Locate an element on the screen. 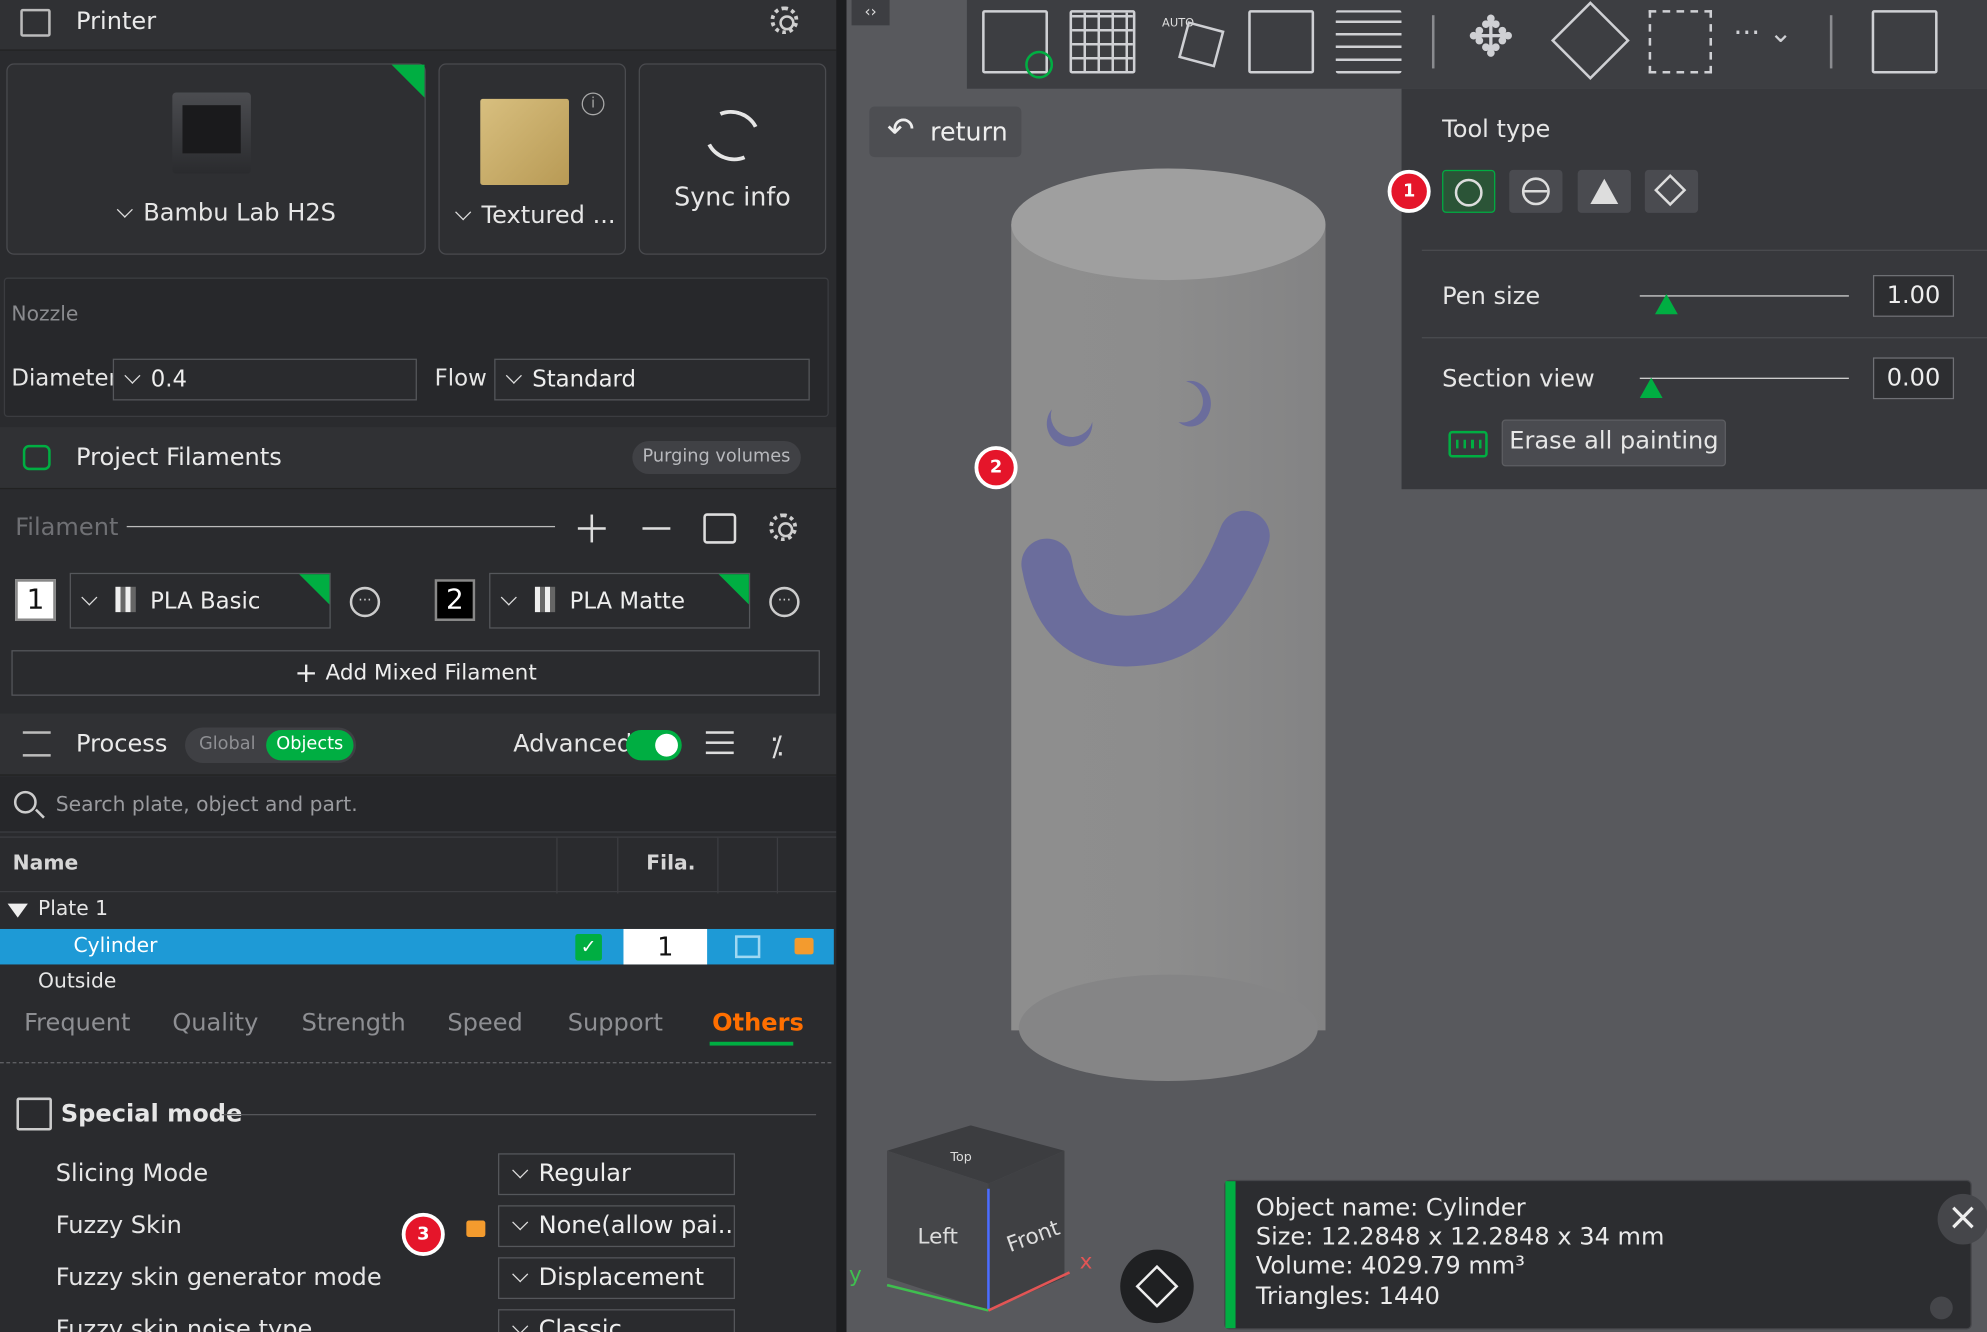 This screenshot has width=1987, height=1332. object-edit-icon is located at coordinates (747, 947).